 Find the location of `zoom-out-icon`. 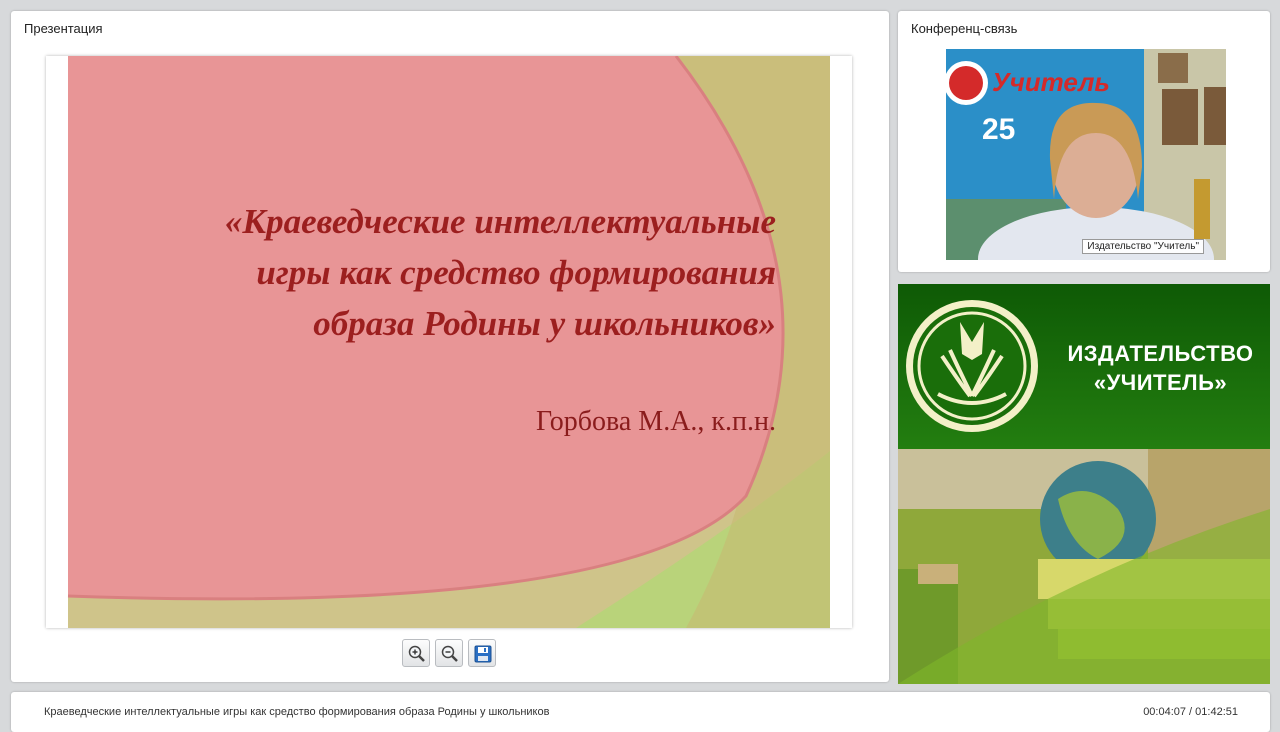

zoom-out-icon is located at coordinates (449, 653).